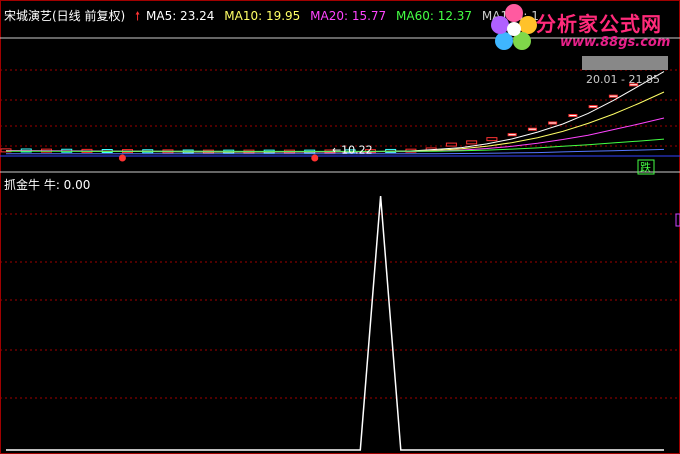 The height and width of the screenshot is (454, 680). Describe the element at coordinates (514, 27) in the screenshot. I see `flower-logo-icon` at that location.